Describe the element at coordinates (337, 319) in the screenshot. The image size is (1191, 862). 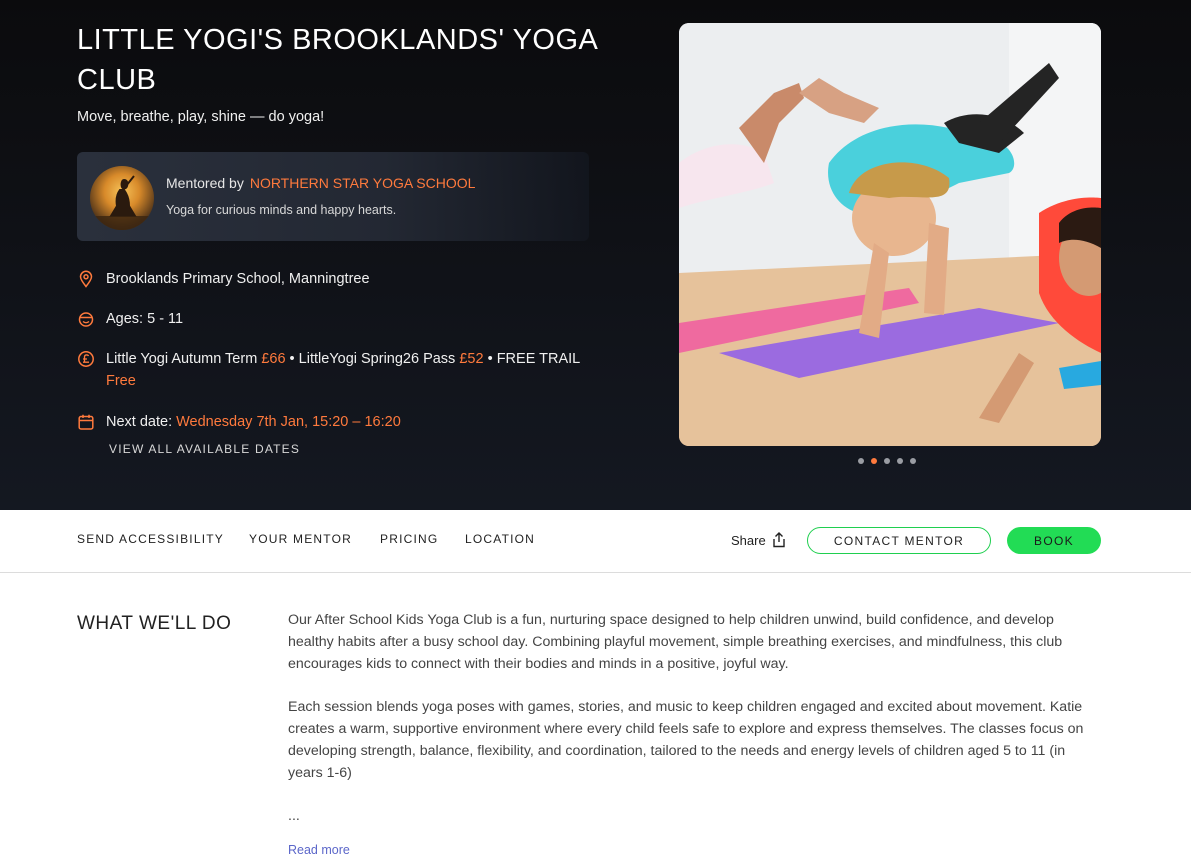
I see `ages-row: Ages: 5 - 11` at that location.